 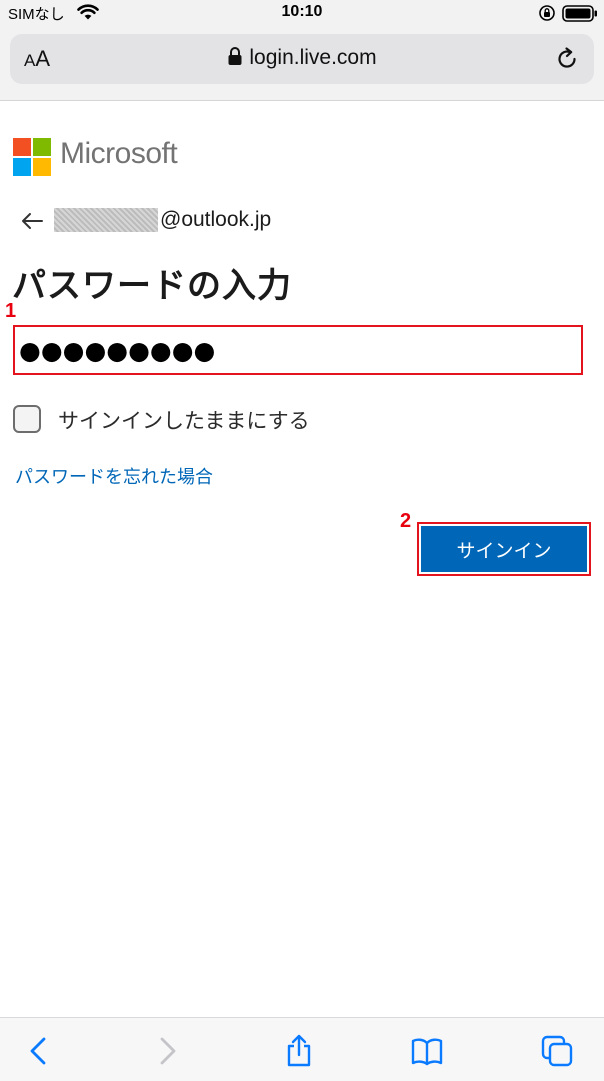 What do you see at coordinates (216, 219) in the screenshot?
I see `email-domain: @outlook.jp` at bounding box center [216, 219].